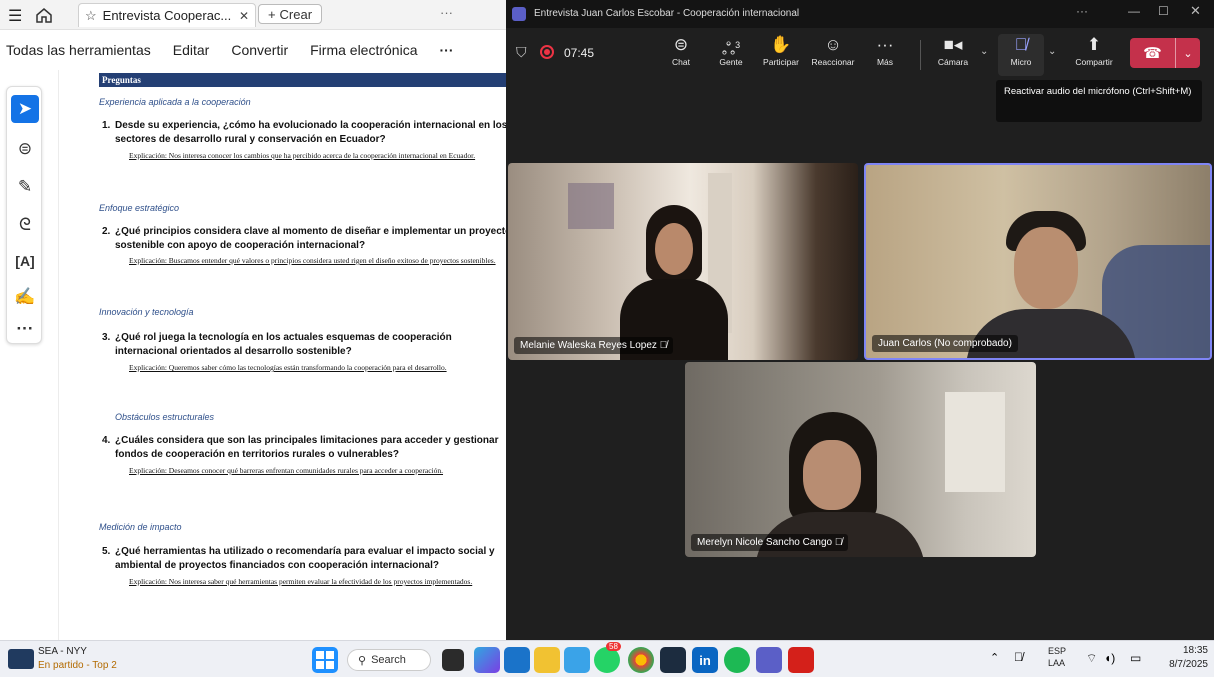  What do you see at coordinates (165, 417) in the screenshot?
I see `section-title: Obstáculos estructurales` at bounding box center [165, 417].